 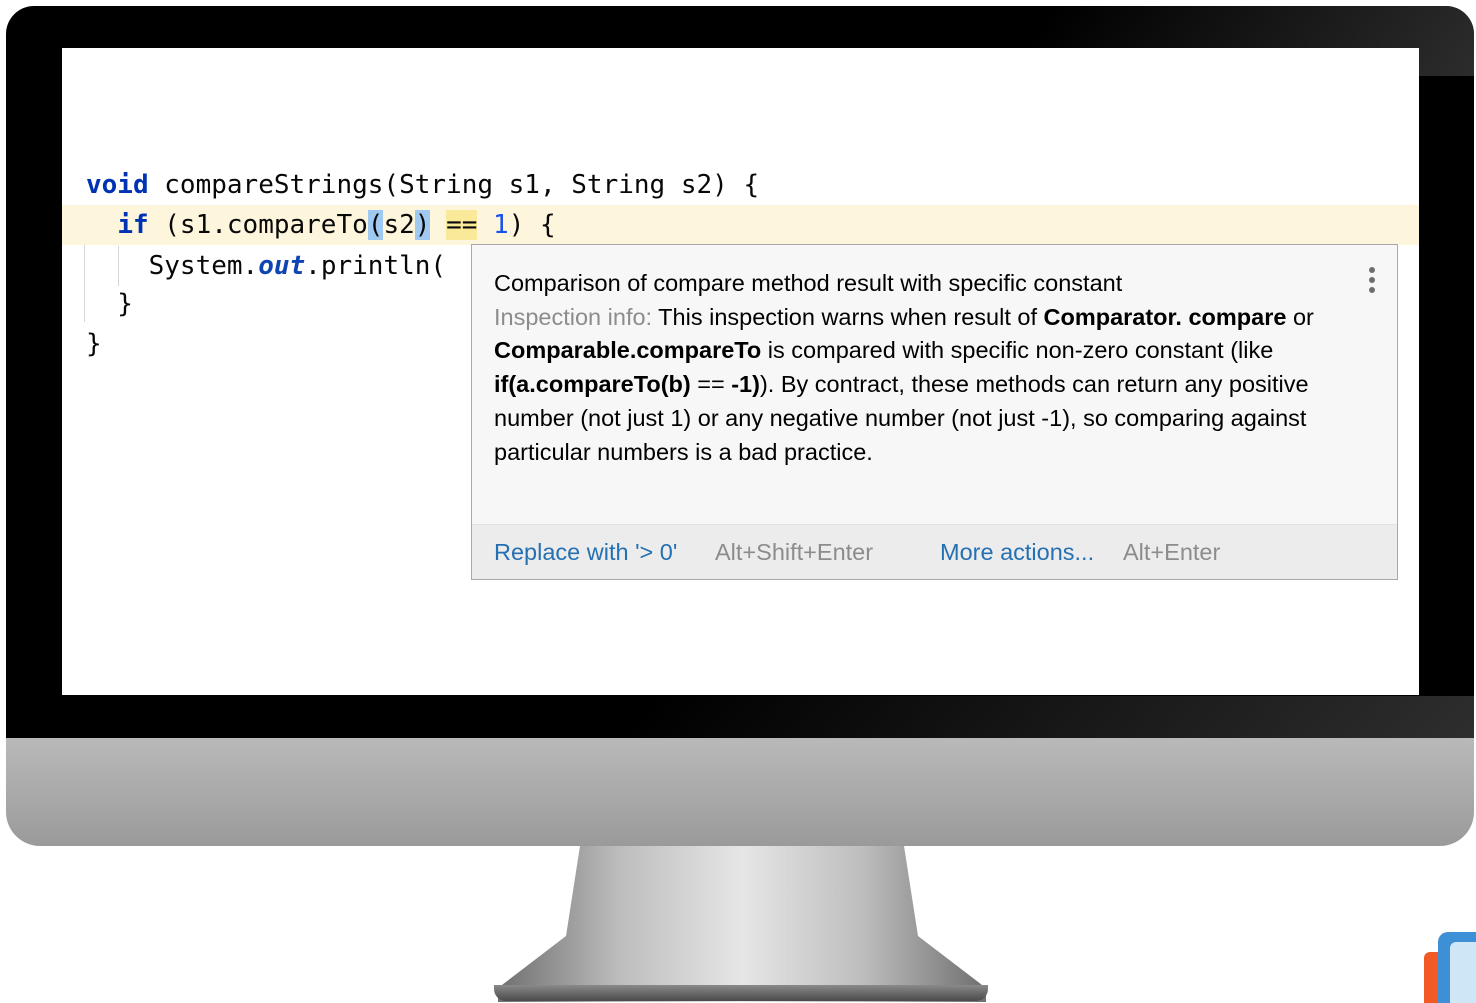 What do you see at coordinates (742, 924) in the screenshot?
I see `monitor-stand` at bounding box center [742, 924].